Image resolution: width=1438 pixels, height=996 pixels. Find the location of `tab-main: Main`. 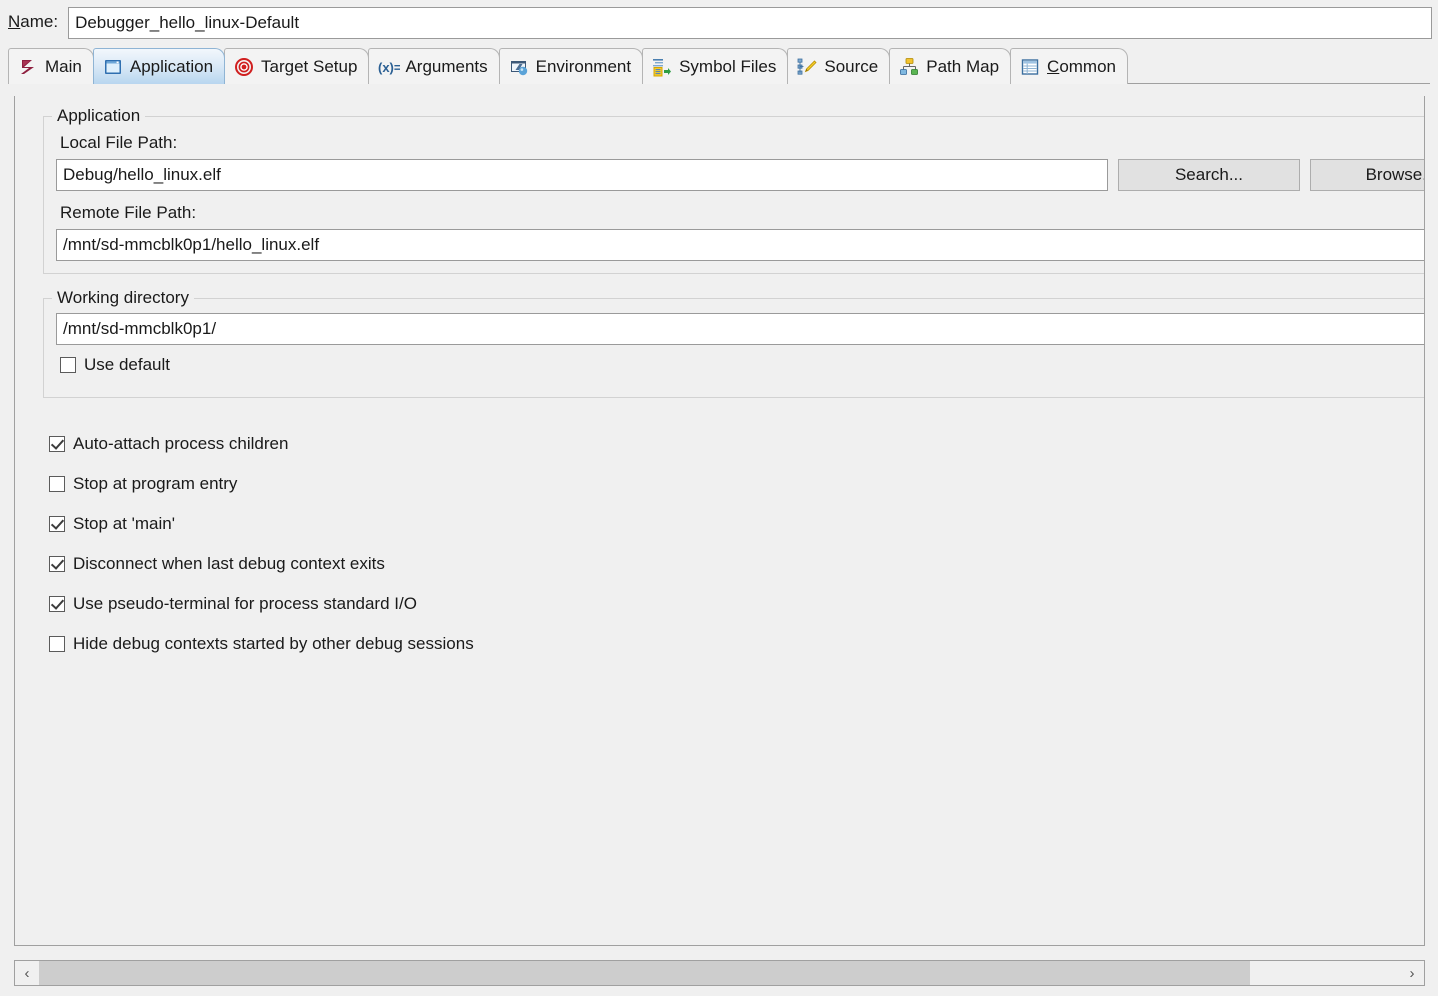

tab-main: Main is located at coordinates (51, 66).